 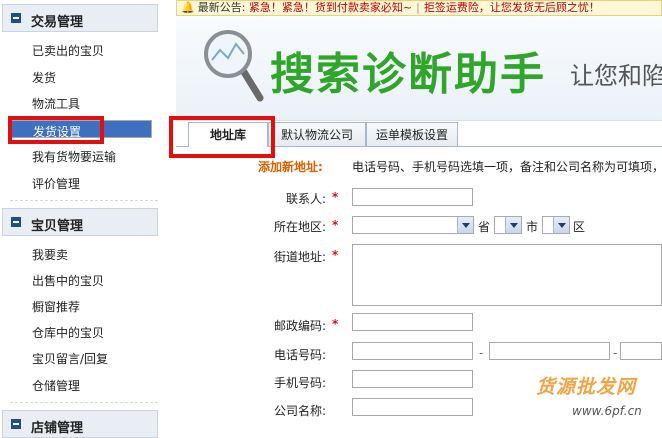 I want to click on sidebar-item-messages: 宝贝留言/回复, so click(x=70, y=359).